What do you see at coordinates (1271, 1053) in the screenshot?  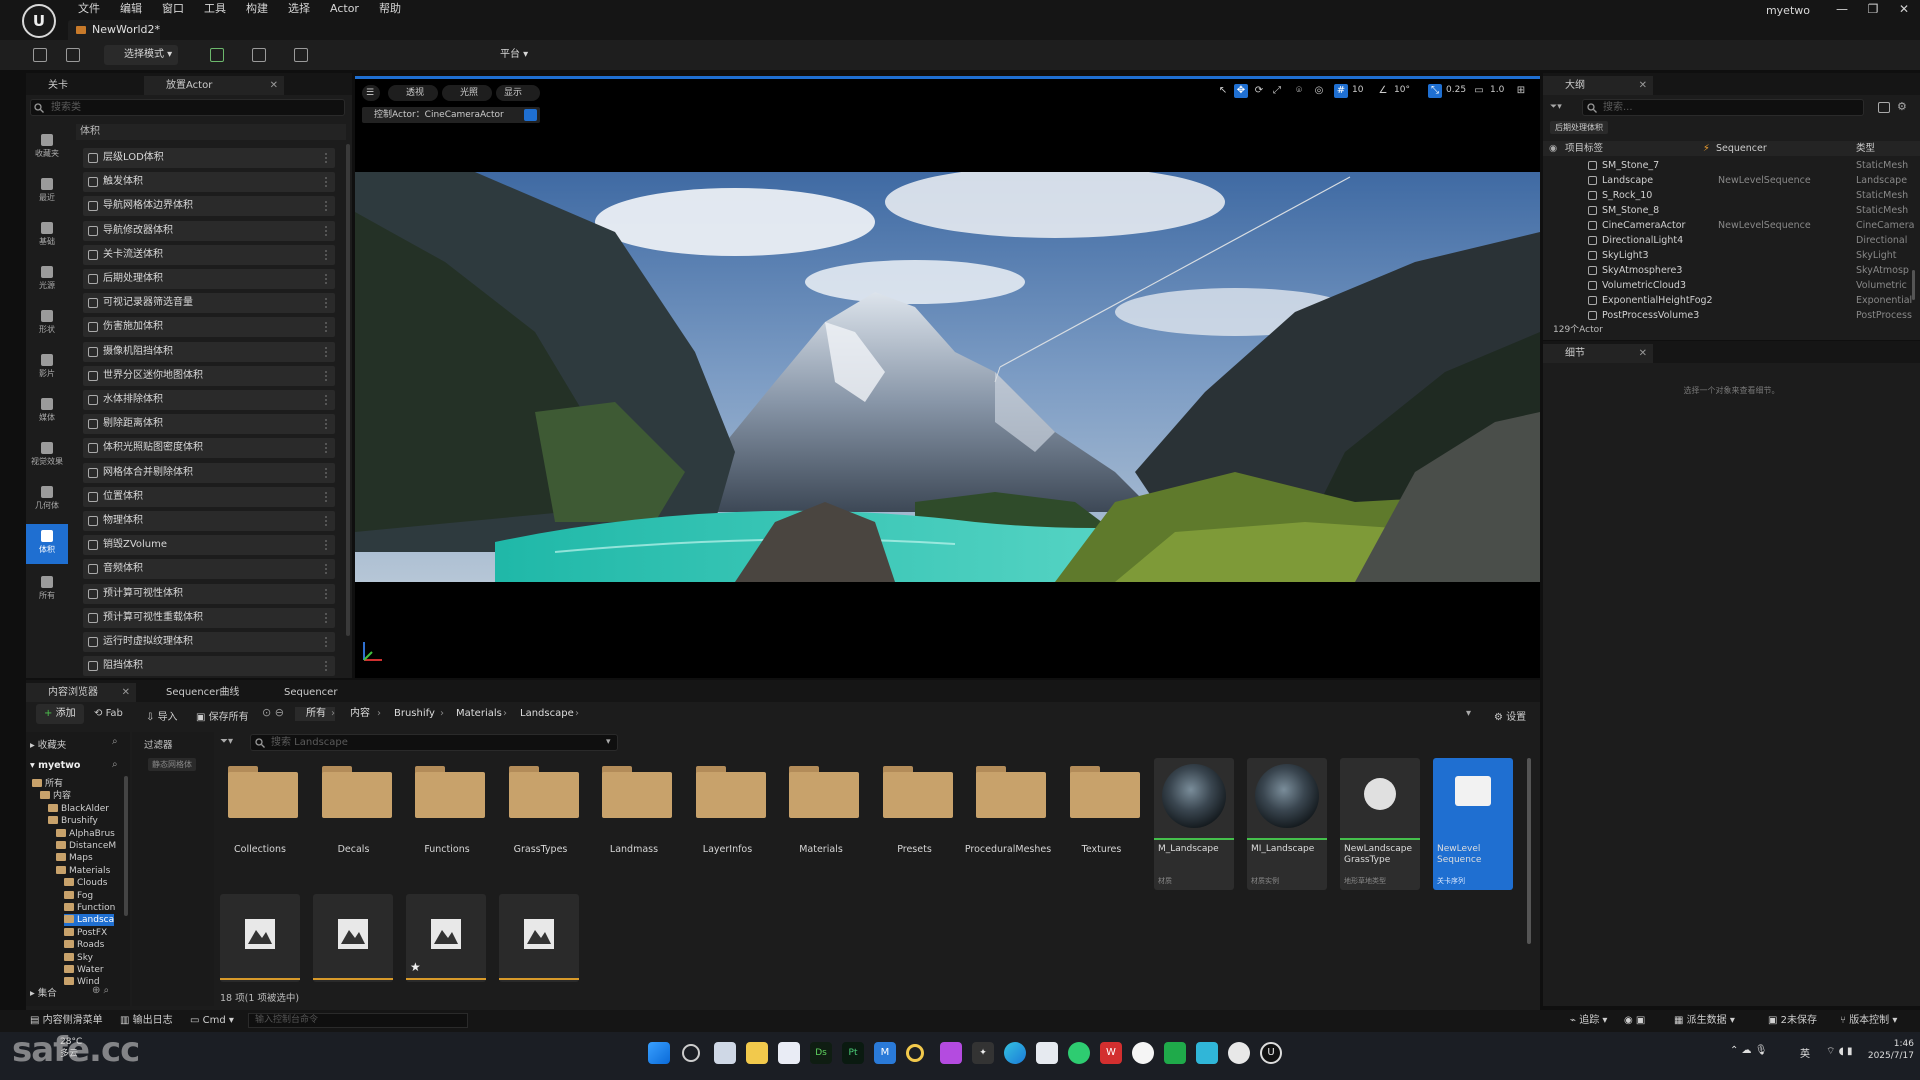 I see `unreal-taskbar-icon: U` at bounding box center [1271, 1053].